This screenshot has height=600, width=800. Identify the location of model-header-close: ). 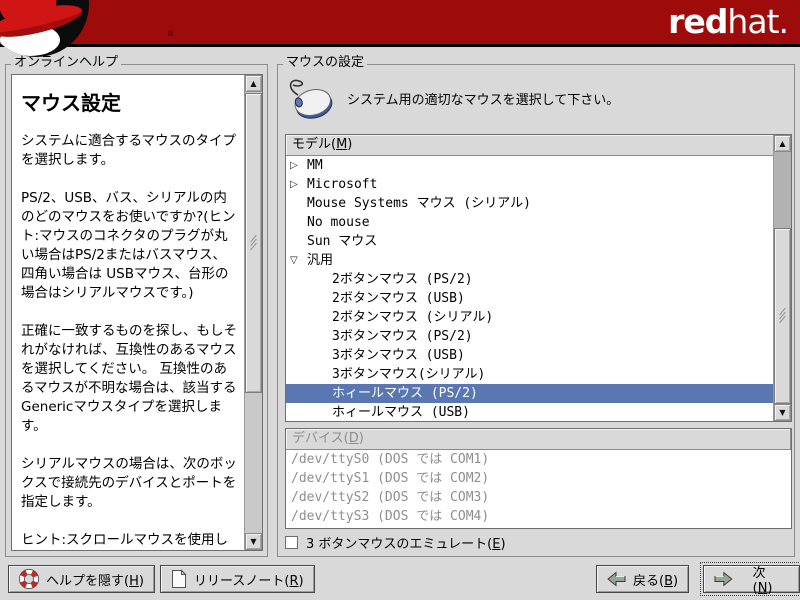
(350, 144).